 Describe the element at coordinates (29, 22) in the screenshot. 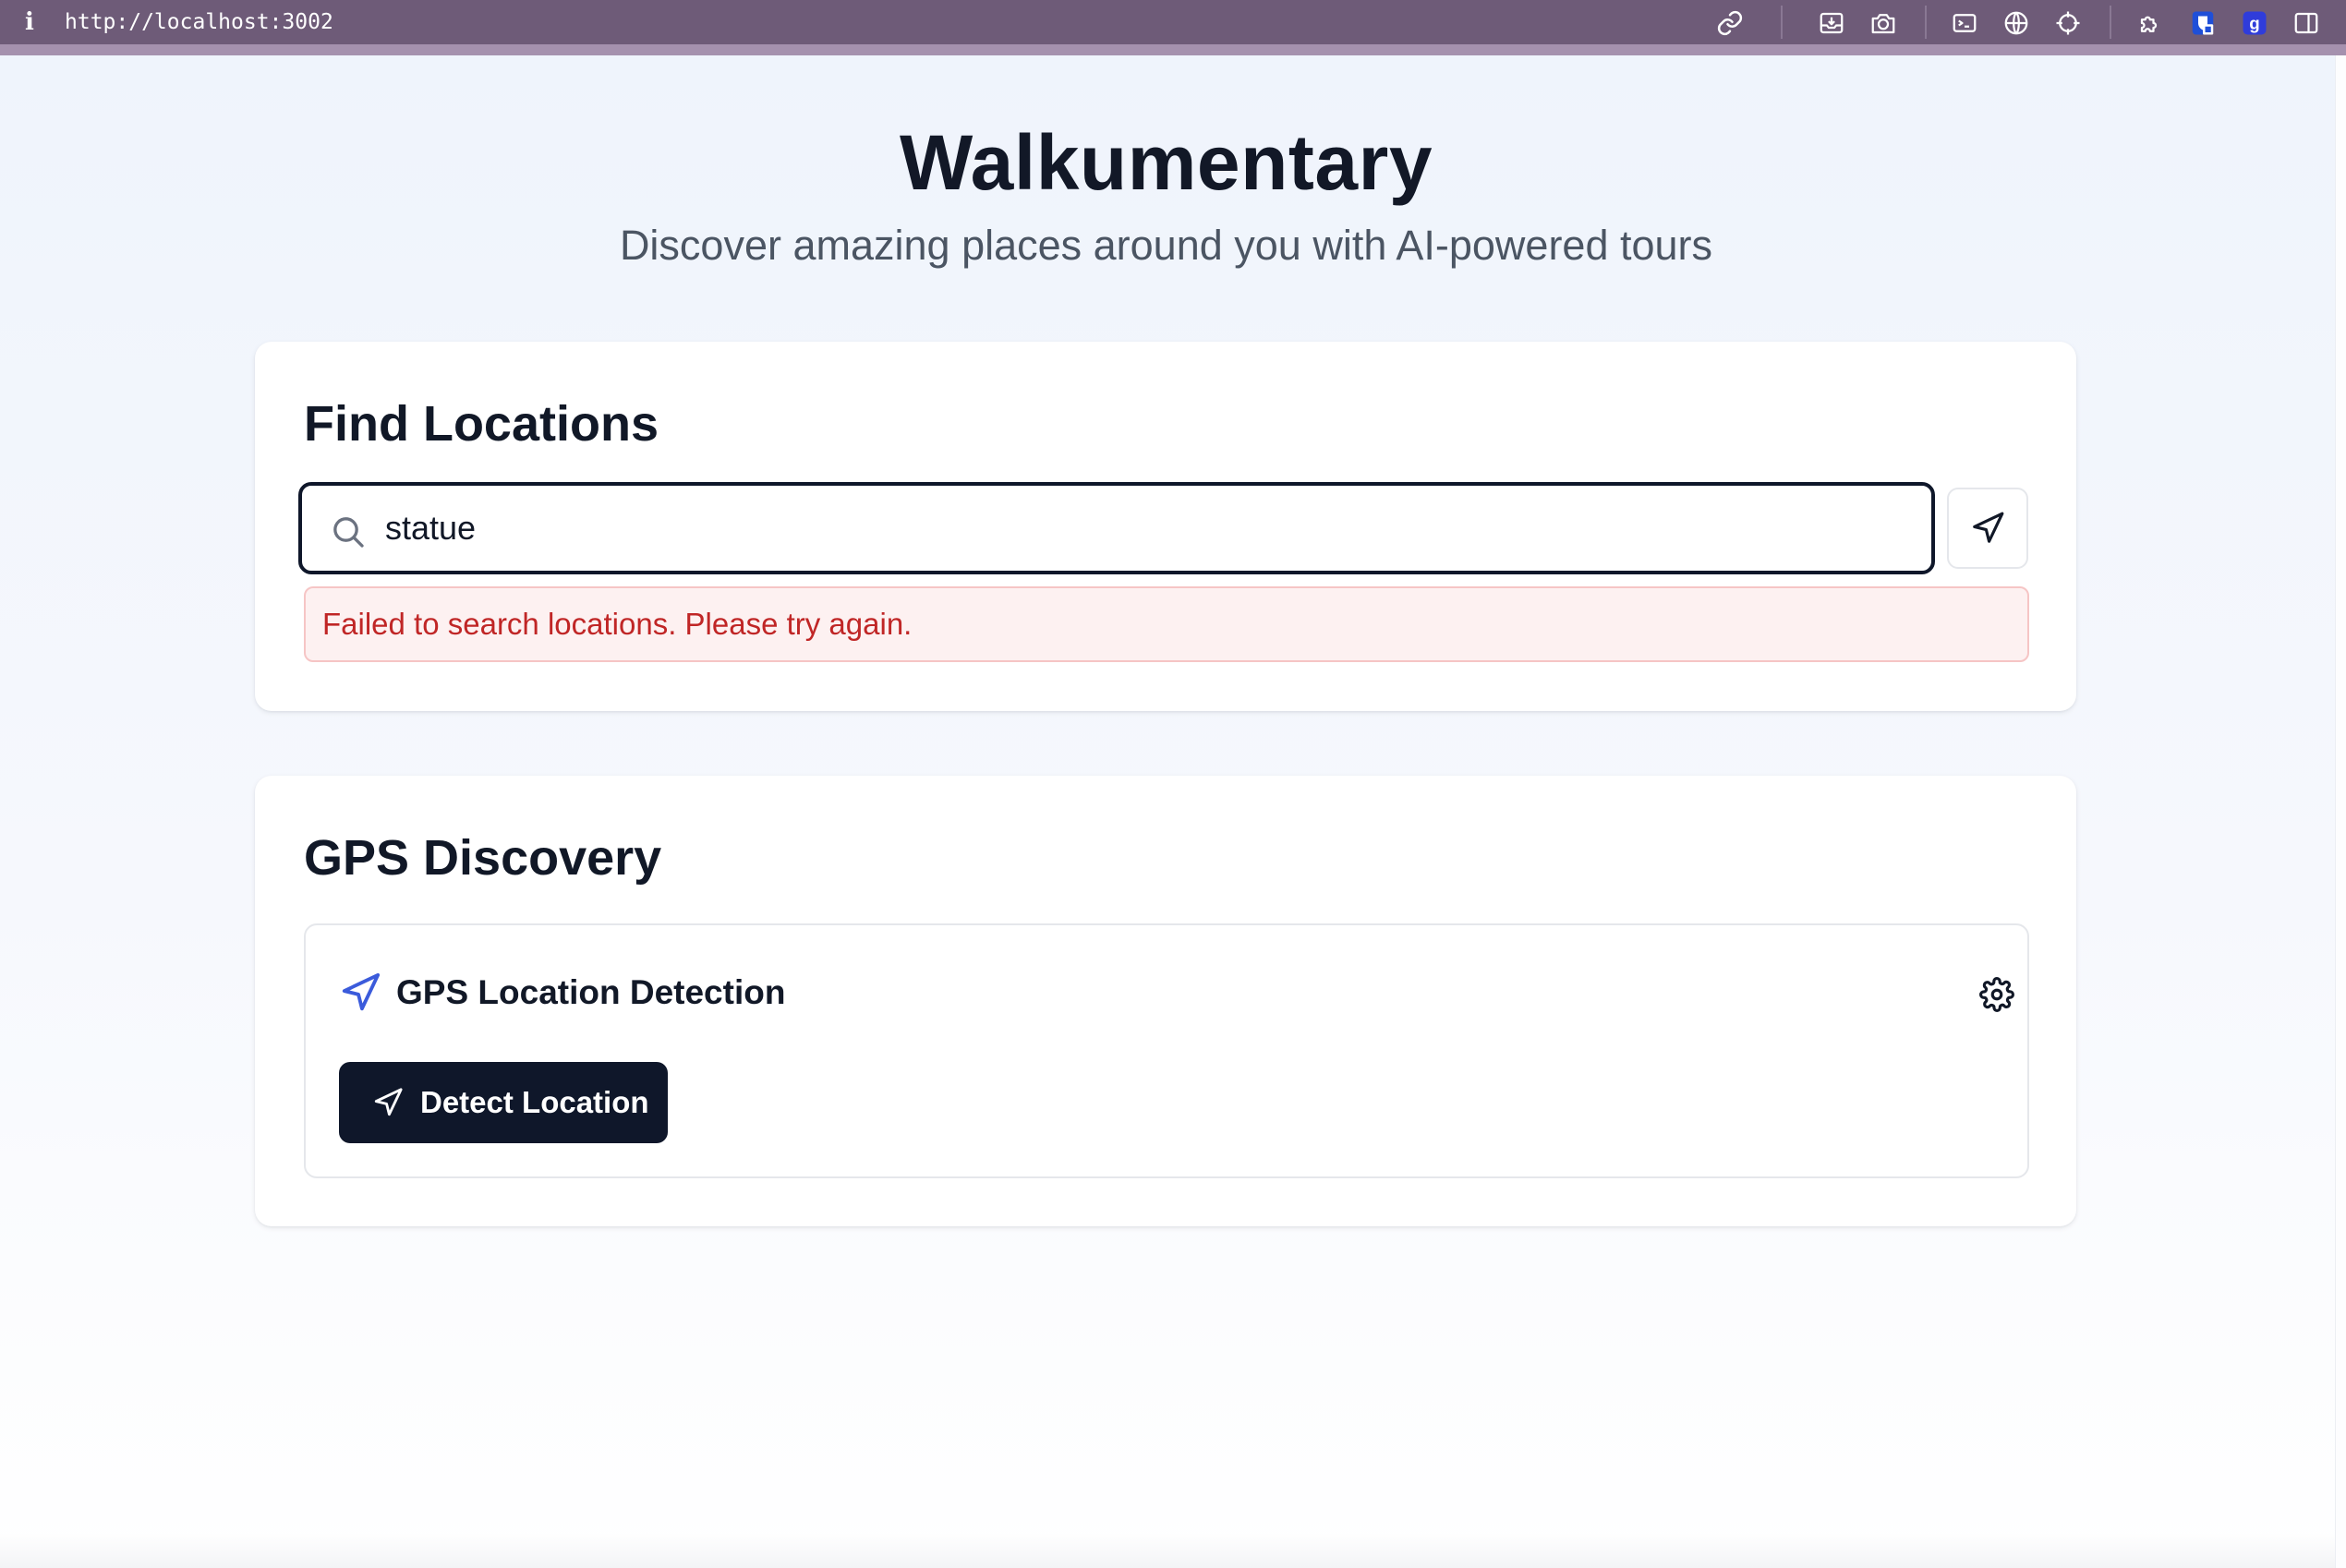

I see `site-info-icon: i` at that location.